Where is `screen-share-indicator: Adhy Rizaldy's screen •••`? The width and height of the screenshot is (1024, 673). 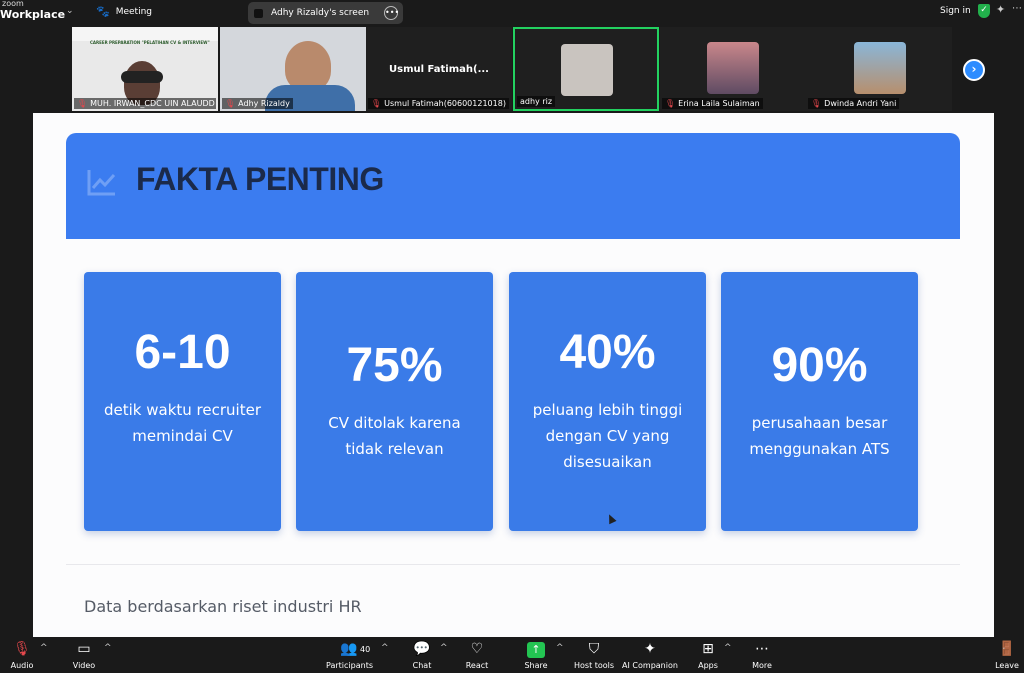
screen-share-indicator: Adhy Rizaldy's screen ••• is located at coordinates (325, 13).